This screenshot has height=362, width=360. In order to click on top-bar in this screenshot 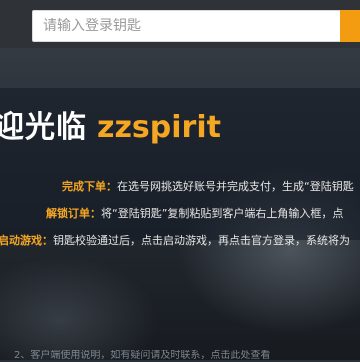, I will do `click(180, 24)`.